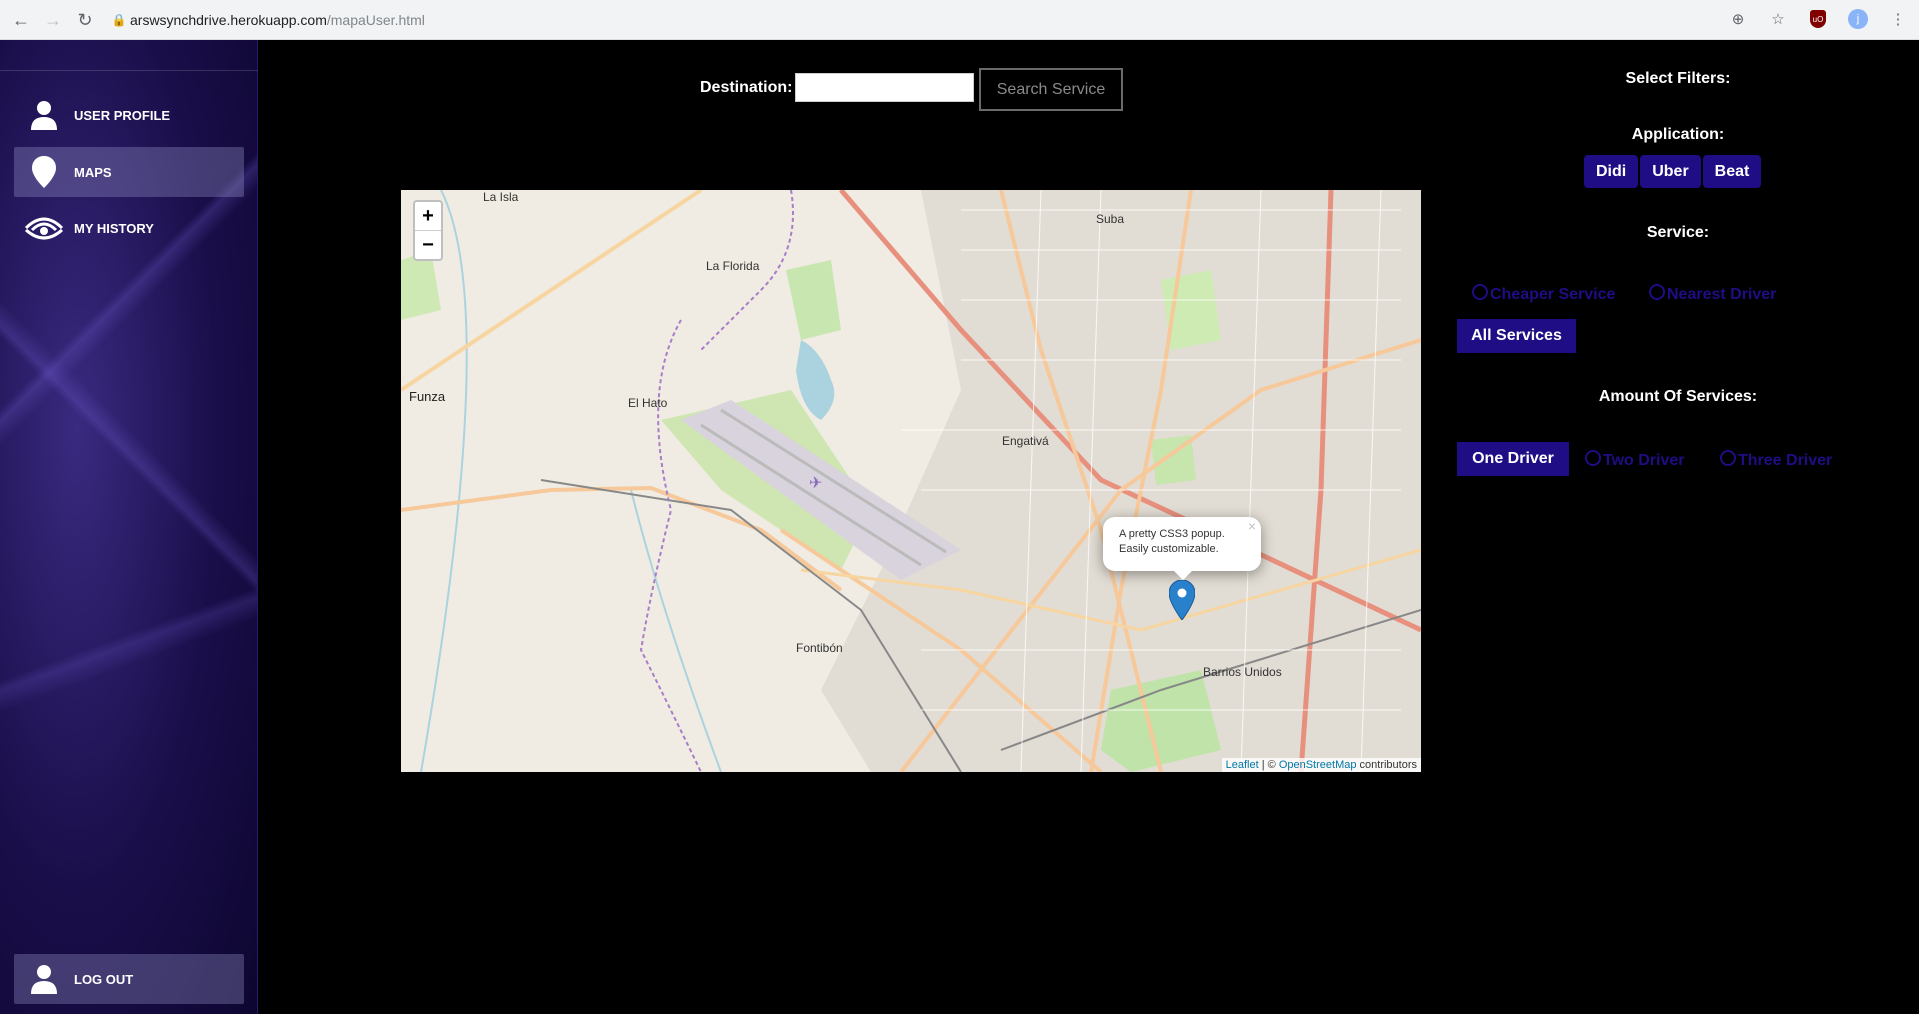  What do you see at coordinates (1252, 526) in the screenshot?
I see `popup-close-icon: ×` at bounding box center [1252, 526].